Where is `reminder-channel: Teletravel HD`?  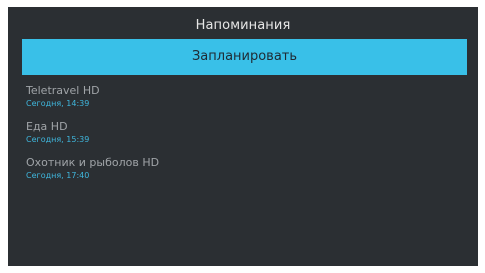 reminder-channel: Teletravel HD is located at coordinates (63, 90).